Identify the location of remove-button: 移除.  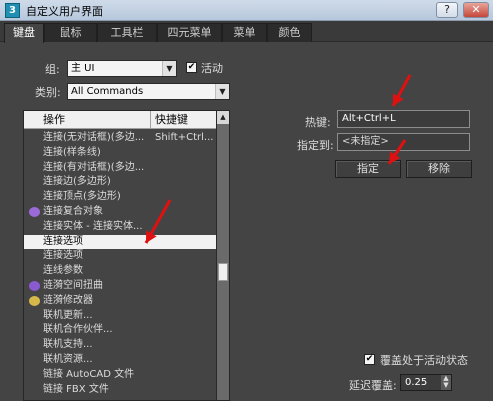
(439, 169).